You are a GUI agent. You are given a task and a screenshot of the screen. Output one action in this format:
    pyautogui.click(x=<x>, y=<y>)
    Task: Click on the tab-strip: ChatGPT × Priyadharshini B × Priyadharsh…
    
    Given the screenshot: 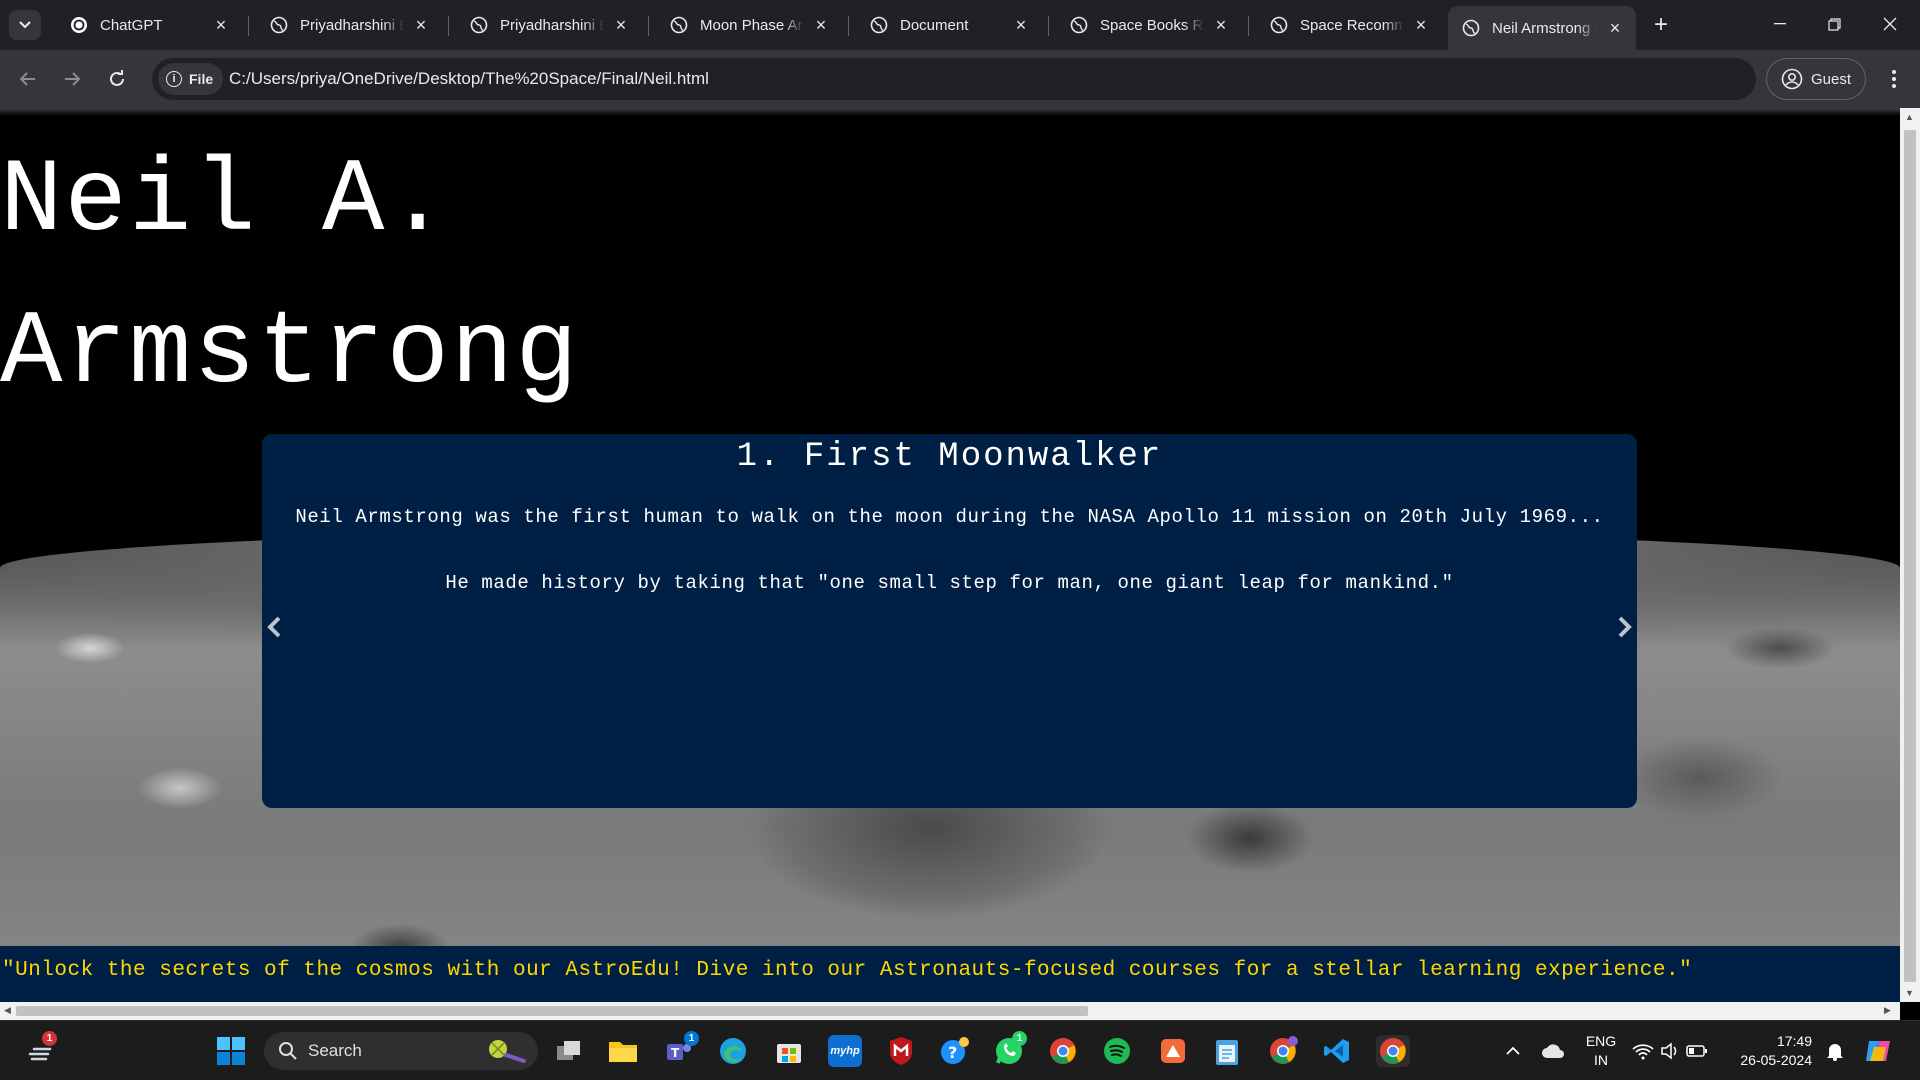 What is the action you would take?
    pyautogui.click(x=960, y=25)
    